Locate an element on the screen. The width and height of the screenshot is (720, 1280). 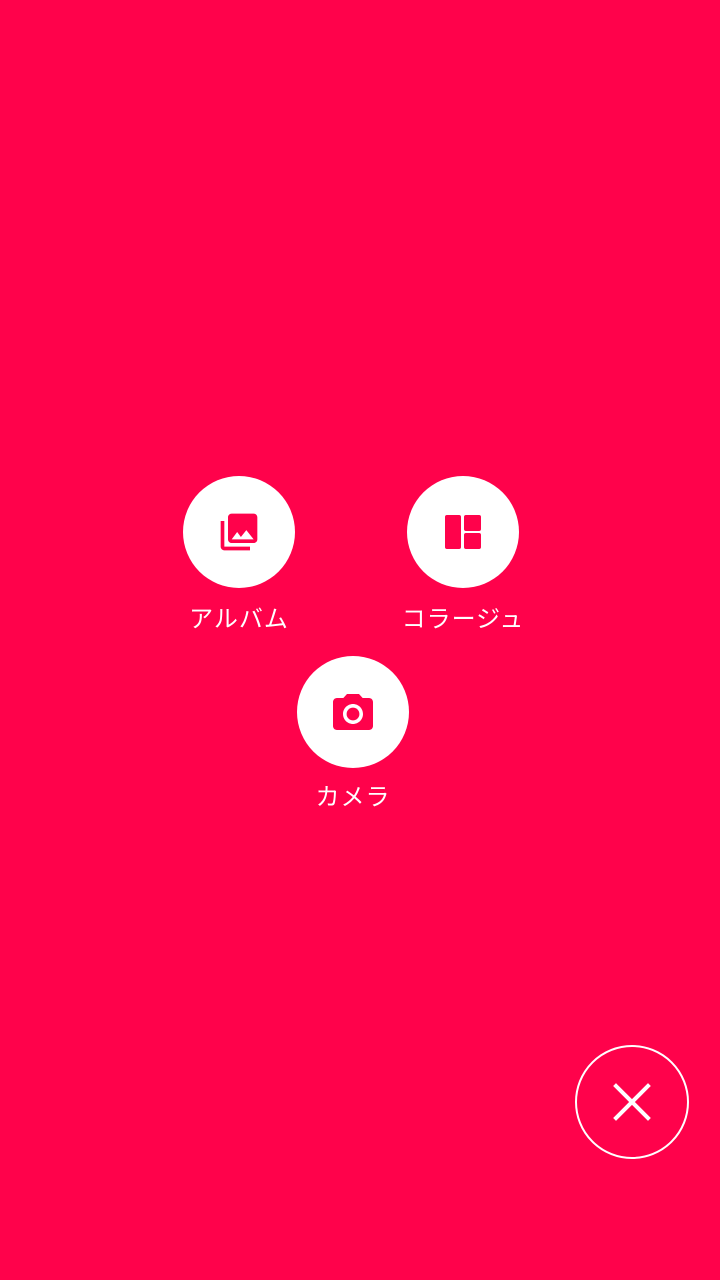
photo-library-icon is located at coordinates (239, 532).